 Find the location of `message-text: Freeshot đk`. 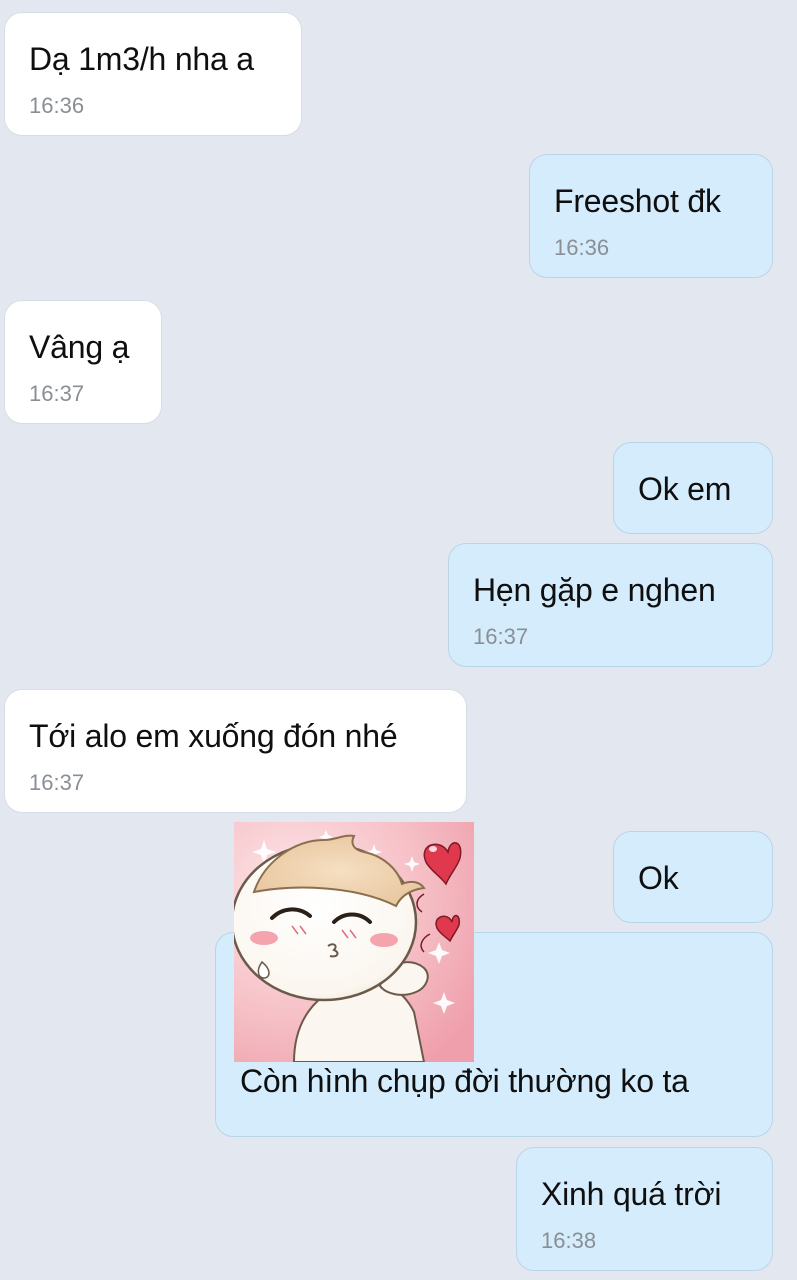

message-text: Freeshot đk is located at coordinates (637, 201).